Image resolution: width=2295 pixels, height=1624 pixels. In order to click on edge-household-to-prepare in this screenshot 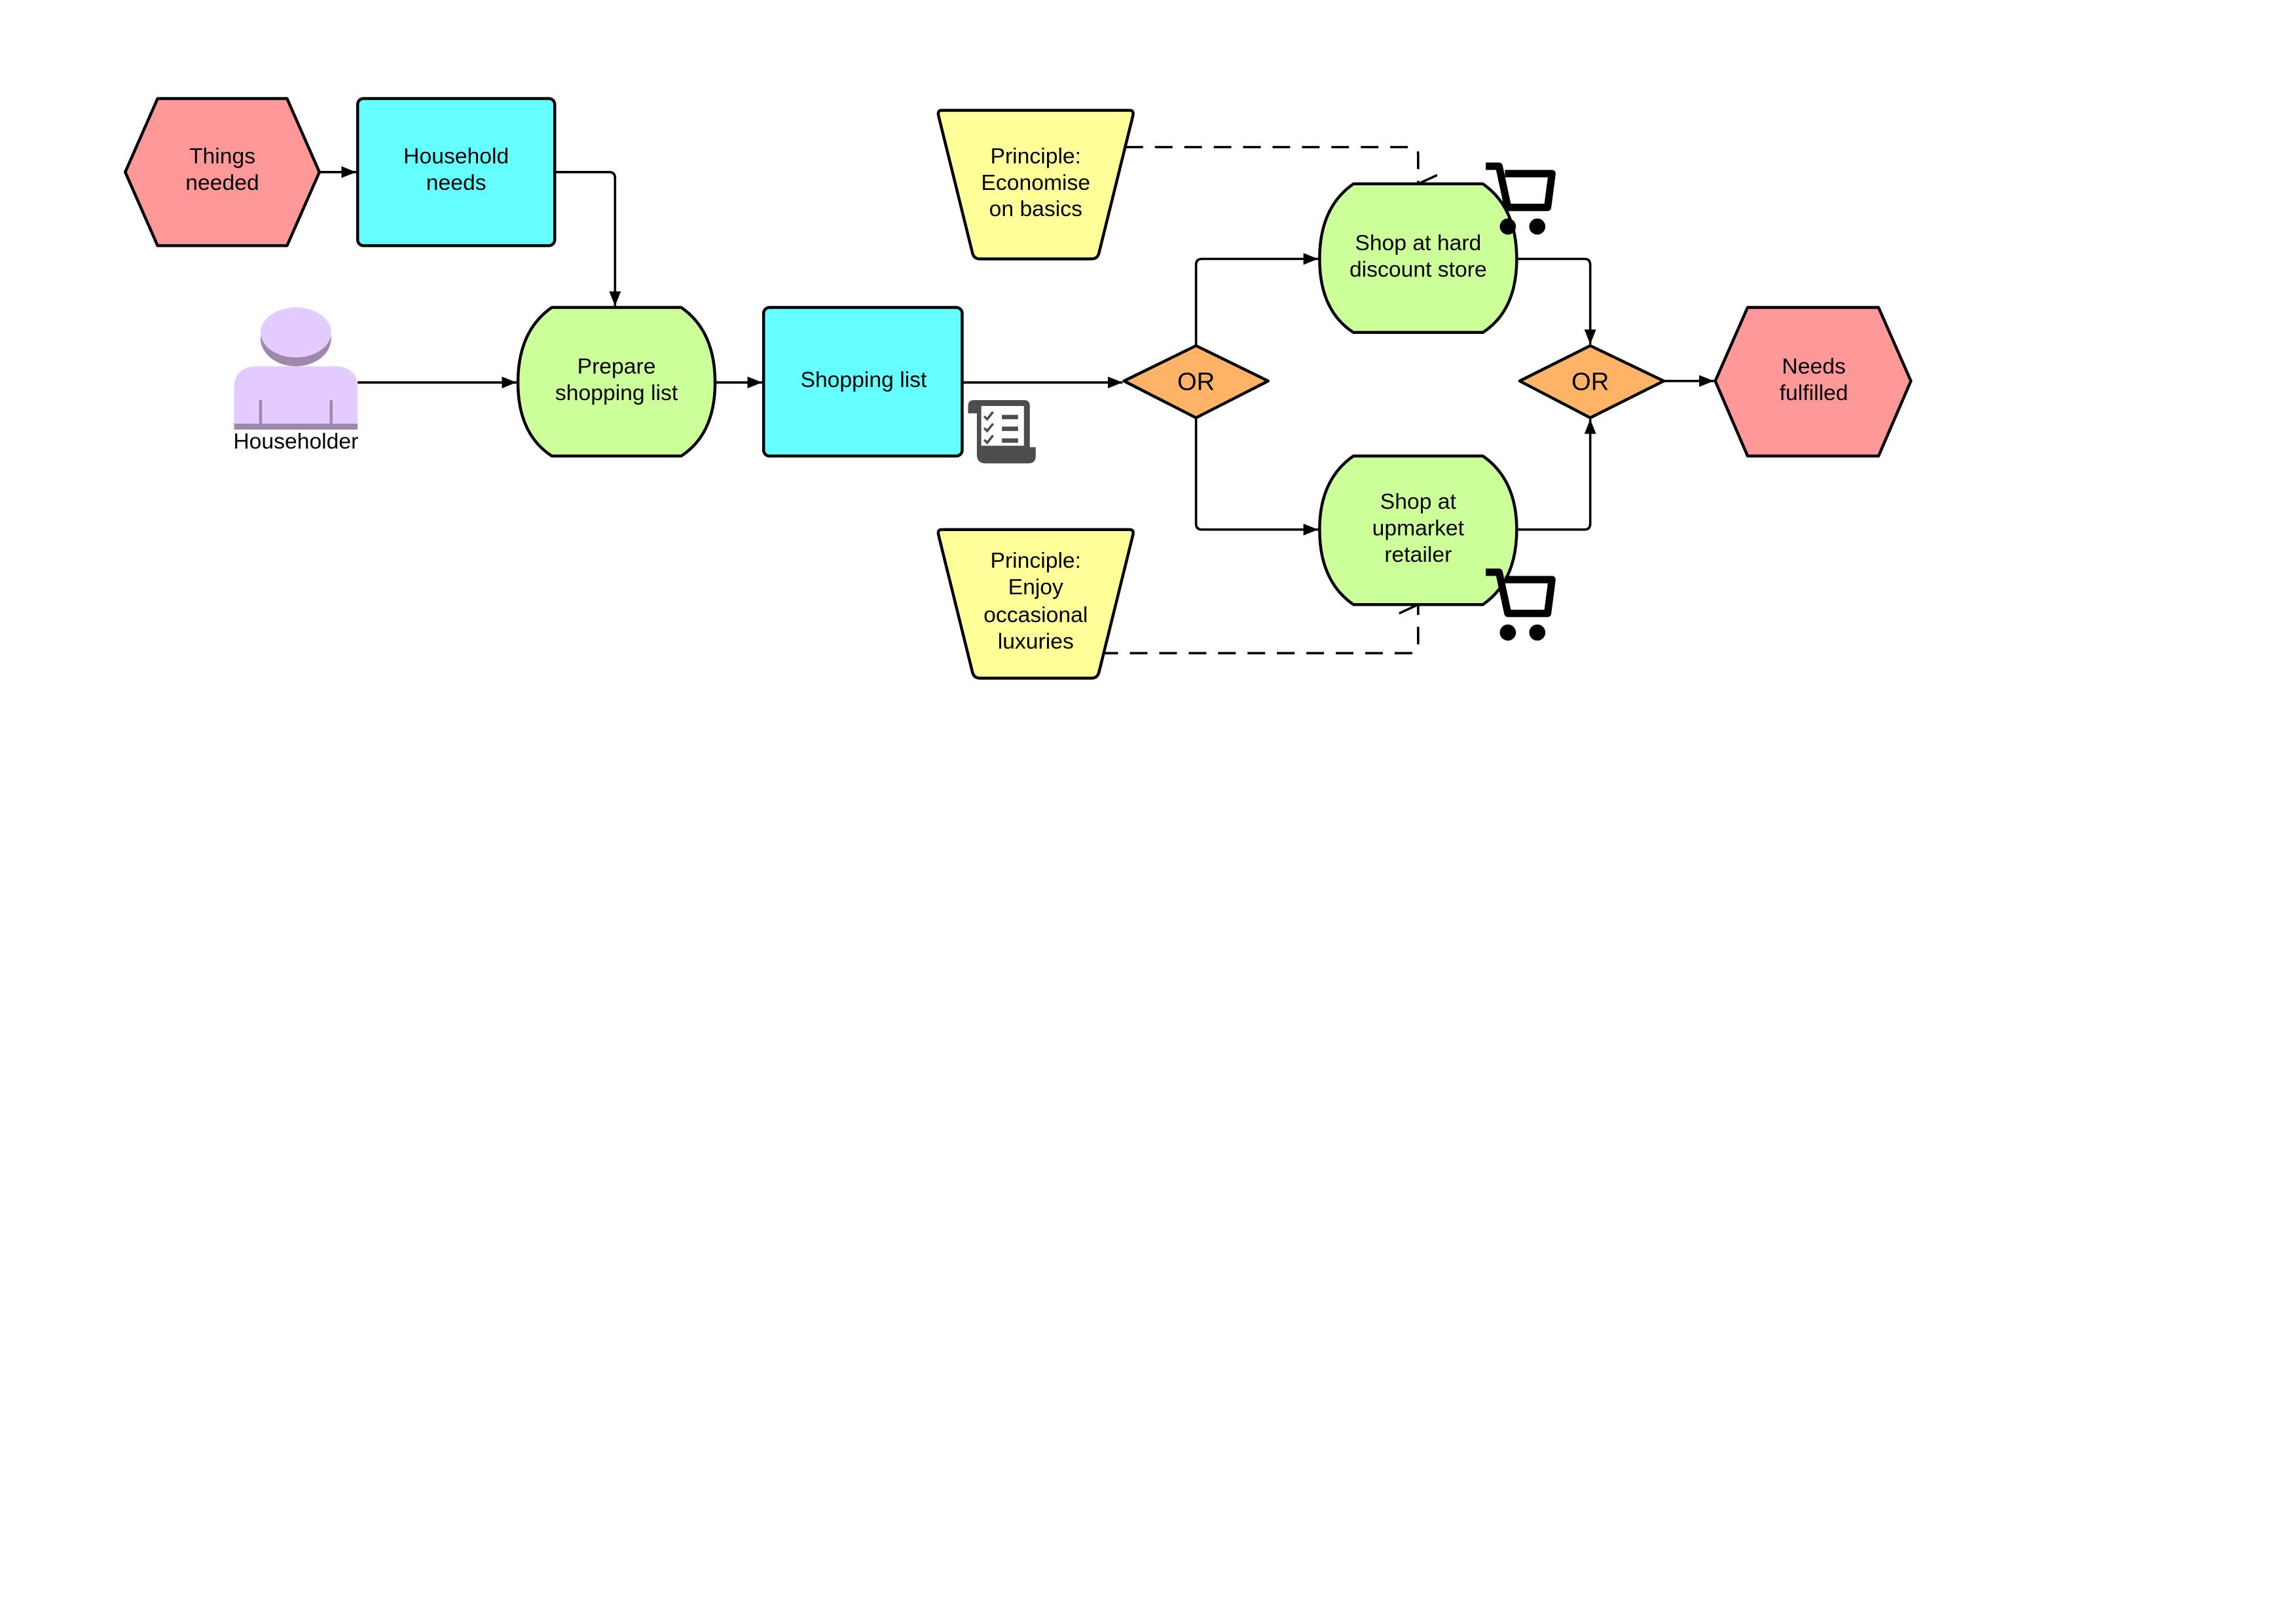, I will do `click(588, 238)`.